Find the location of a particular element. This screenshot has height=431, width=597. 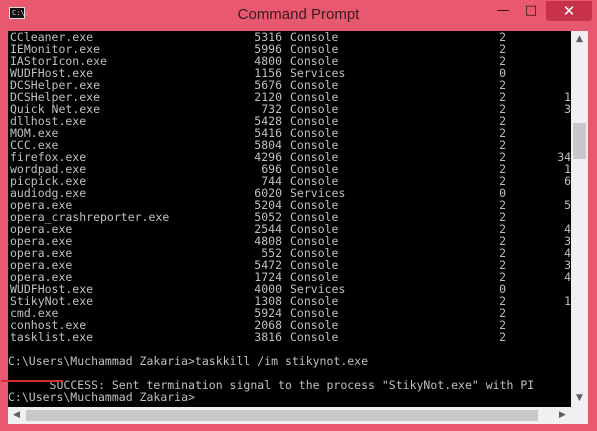

process-mem: 40 is located at coordinates (567, 229).